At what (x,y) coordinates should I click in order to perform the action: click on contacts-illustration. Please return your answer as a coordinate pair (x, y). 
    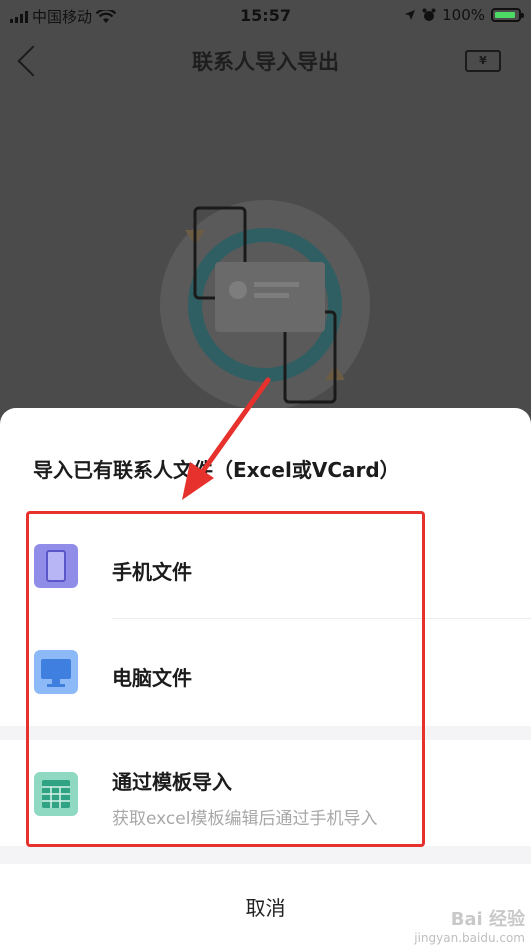
    Looking at the image, I should click on (265, 305).